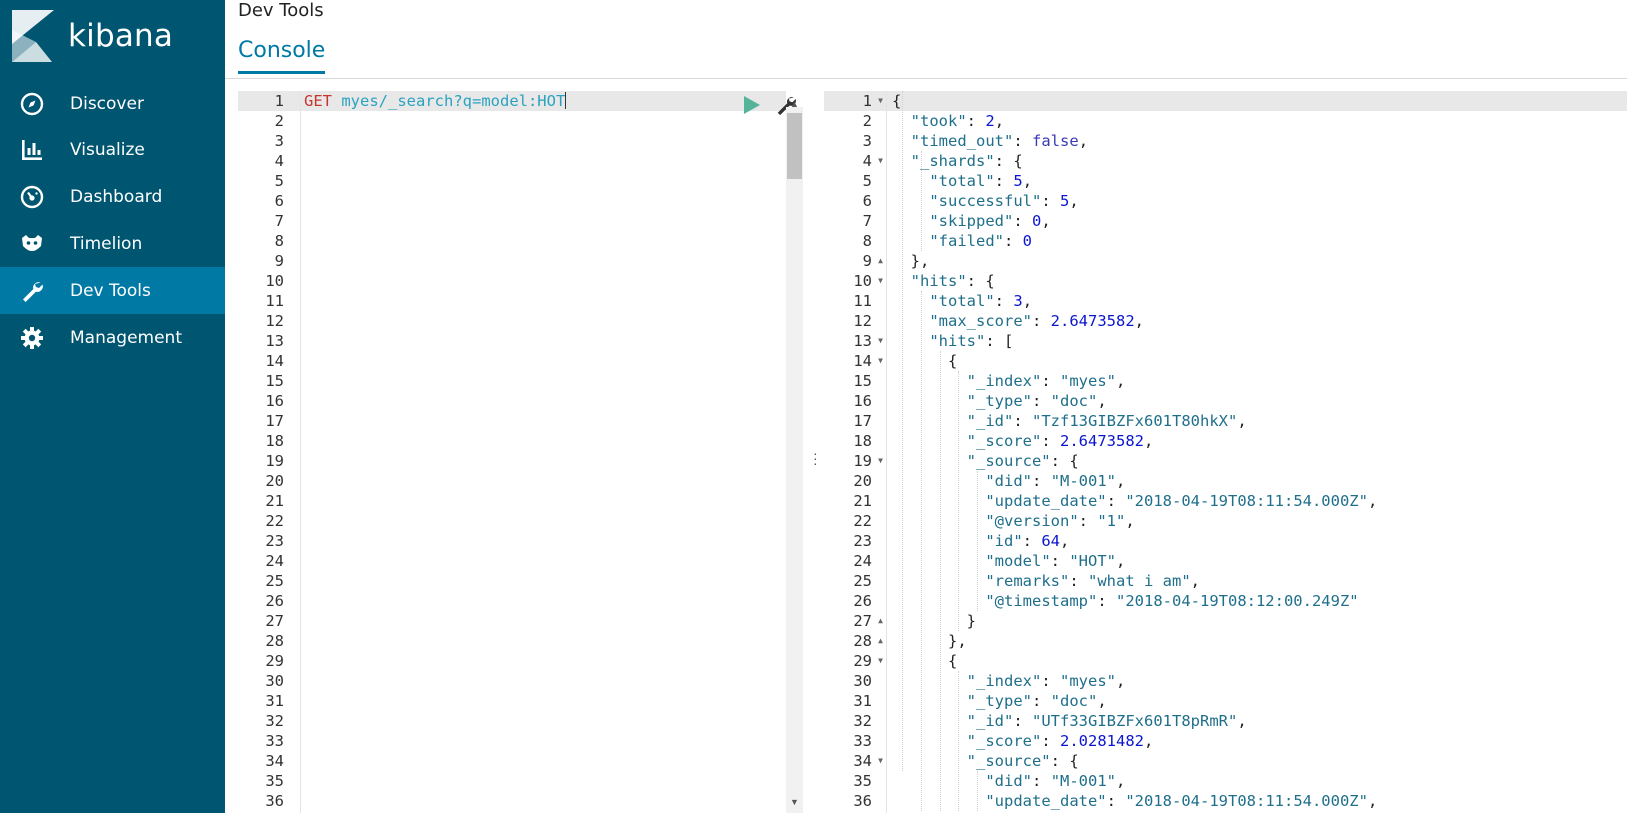 The height and width of the screenshot is (813, 1627). I want to click on json-key: "_score", so click(1004, 441).